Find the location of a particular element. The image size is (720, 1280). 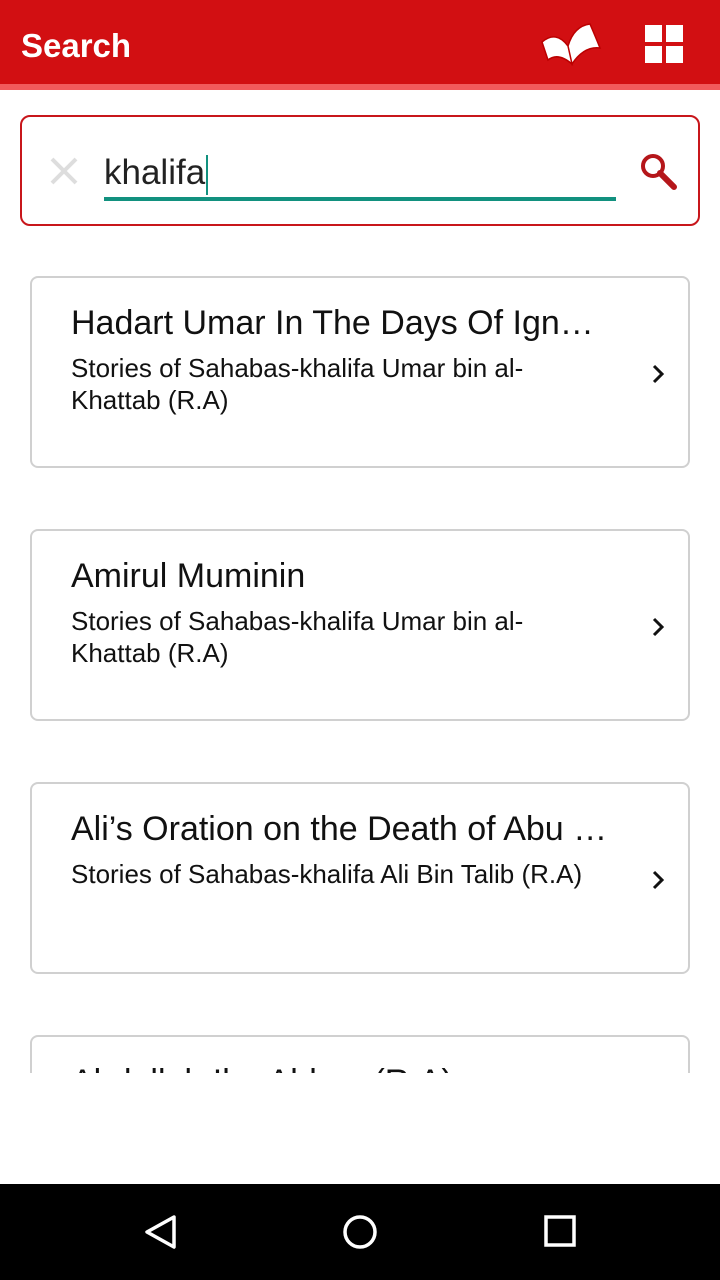

search-icon is located at coordinates (658, 171).